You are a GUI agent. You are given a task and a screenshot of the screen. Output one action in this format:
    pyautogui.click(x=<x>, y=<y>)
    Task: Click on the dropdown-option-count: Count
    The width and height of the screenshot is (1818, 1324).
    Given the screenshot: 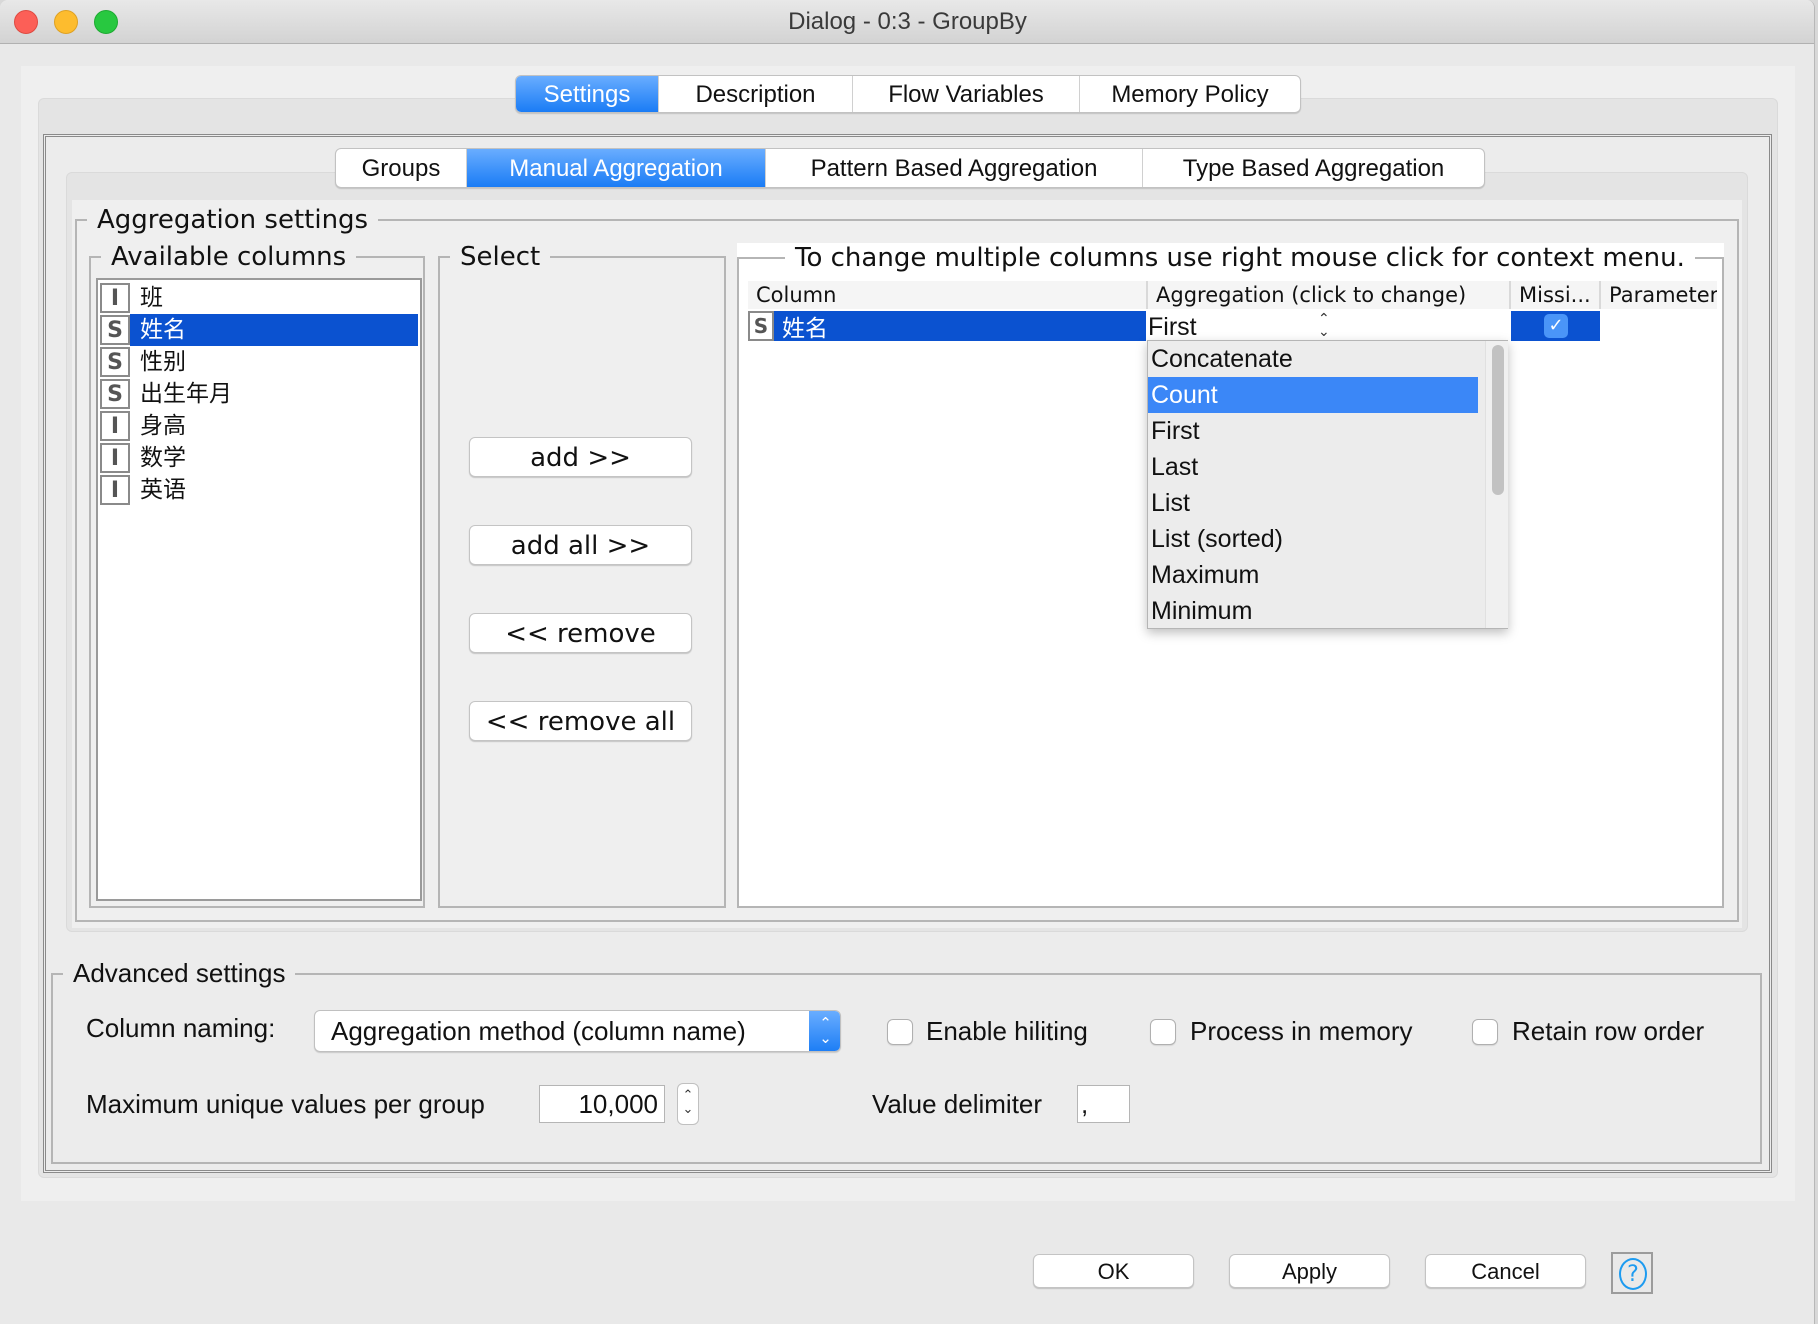 What is the action you would take?
    pyautogui.click(x=1313, y=395)
    